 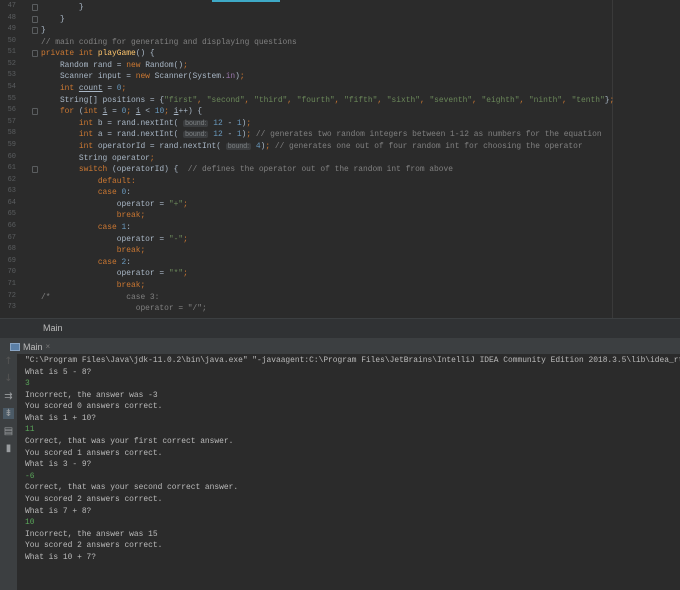 I want to click on code-line: case 1:, so click(x=86, y=227).